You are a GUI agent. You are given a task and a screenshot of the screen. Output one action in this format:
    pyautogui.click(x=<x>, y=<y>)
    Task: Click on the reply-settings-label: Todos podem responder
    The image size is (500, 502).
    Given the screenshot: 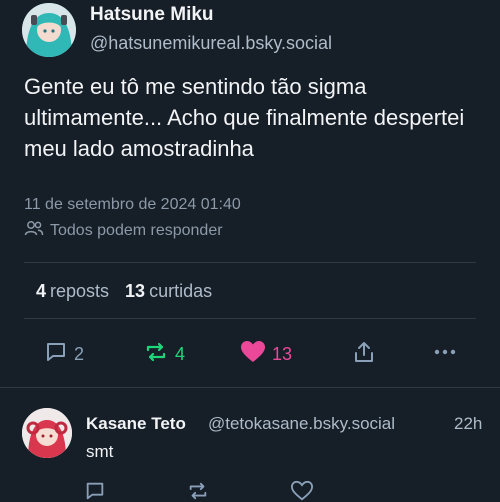 What is the action you would take?
    pyautogui.click(x=136, y=230)
    